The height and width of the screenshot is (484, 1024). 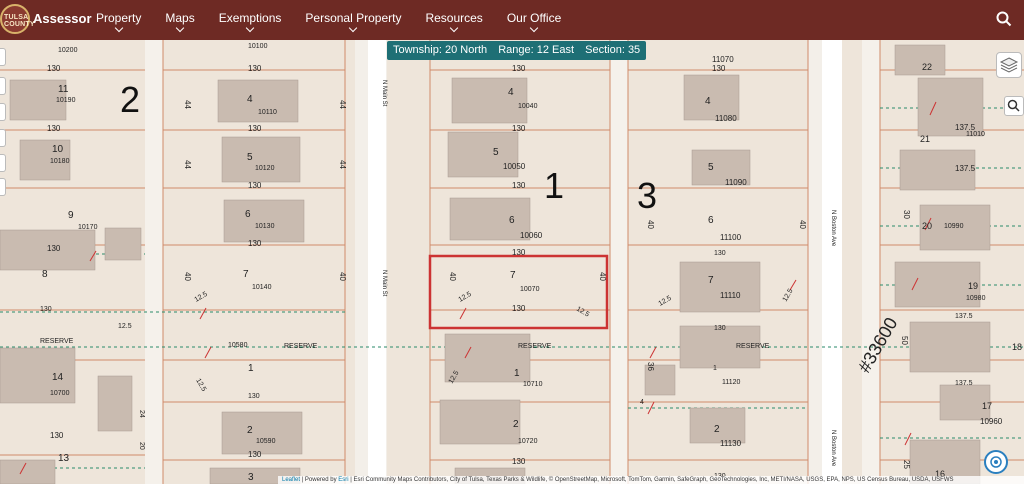 What do you see at coordinates (342, 164) in the screenshot?
I see `lot-dimension: 44` at bounding box center [342, 164].